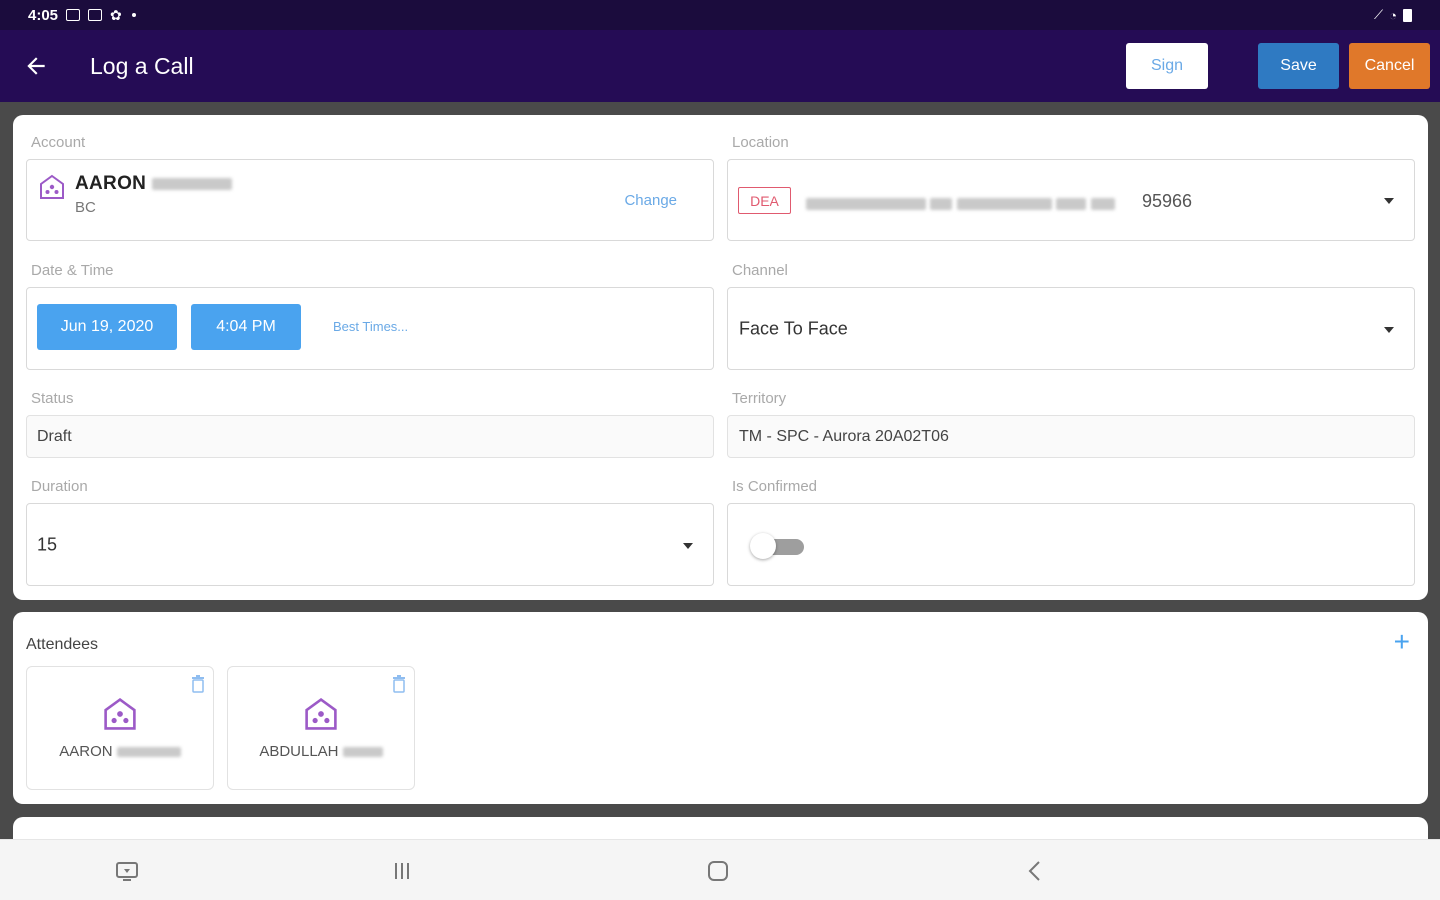 The height and width of the screenshot is (900, 1440). I want to click on home-icon, so click(718, 870).